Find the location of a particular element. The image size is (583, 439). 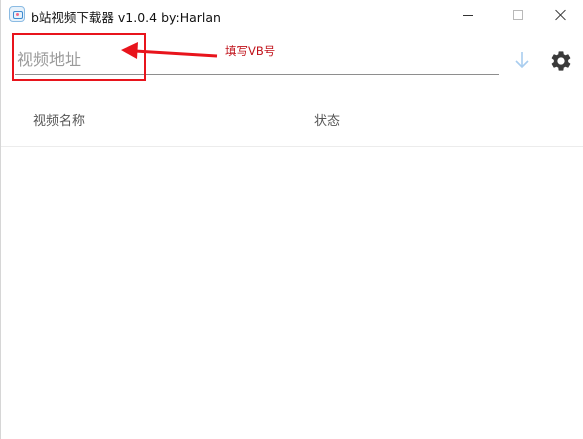

column-header-video-name: 视频名称 is located at coordinates (59, 119).